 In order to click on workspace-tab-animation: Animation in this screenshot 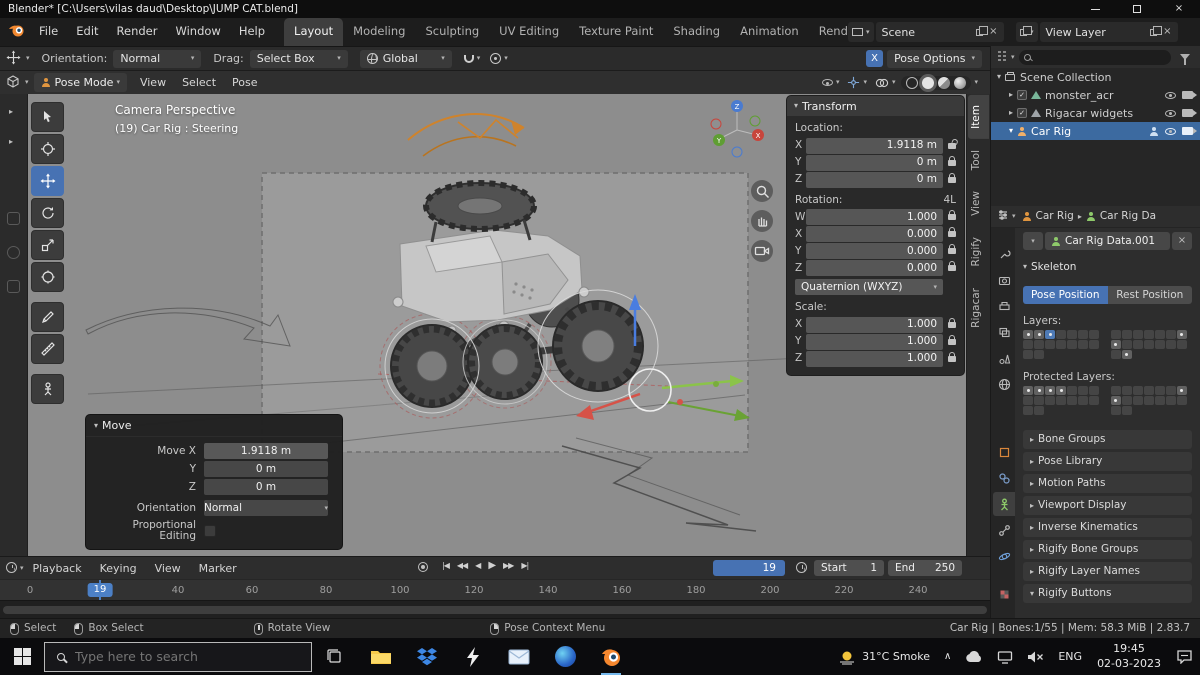, I will do `click(769, 32)`.